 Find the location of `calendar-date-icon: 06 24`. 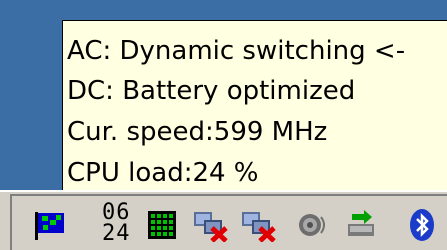

calendar-date-icon: 06 24 is located at coordinates (122, 224).